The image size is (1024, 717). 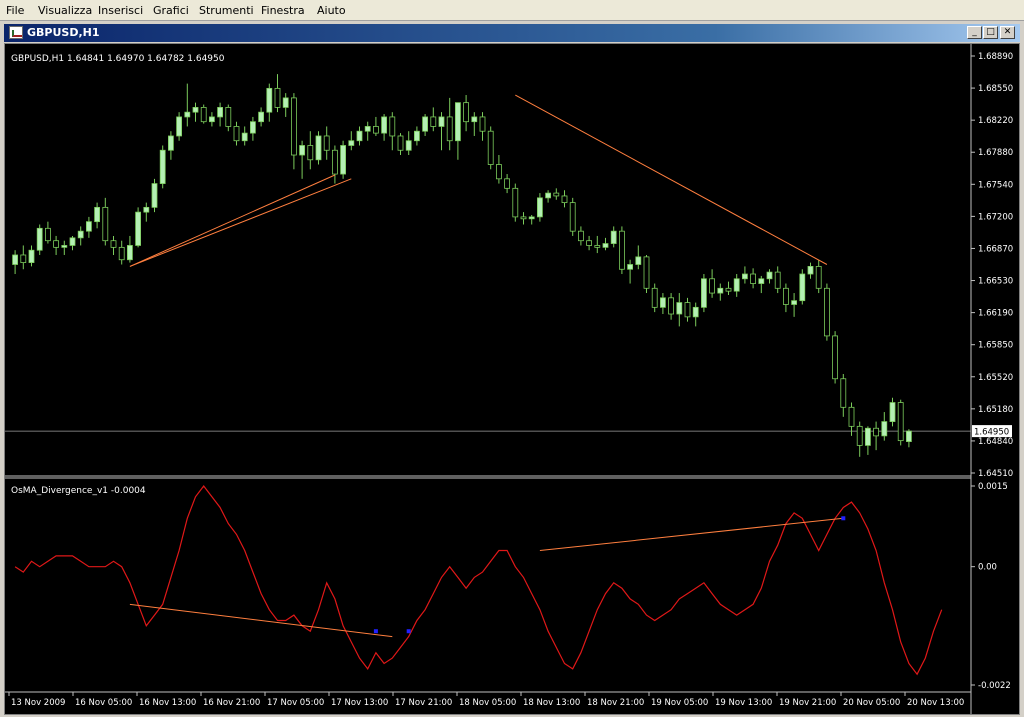 What do you see at coordinates (995, 442) in the screenshot?
I see `price-tick-label: 1.64840` at bounding box center [995, 442].